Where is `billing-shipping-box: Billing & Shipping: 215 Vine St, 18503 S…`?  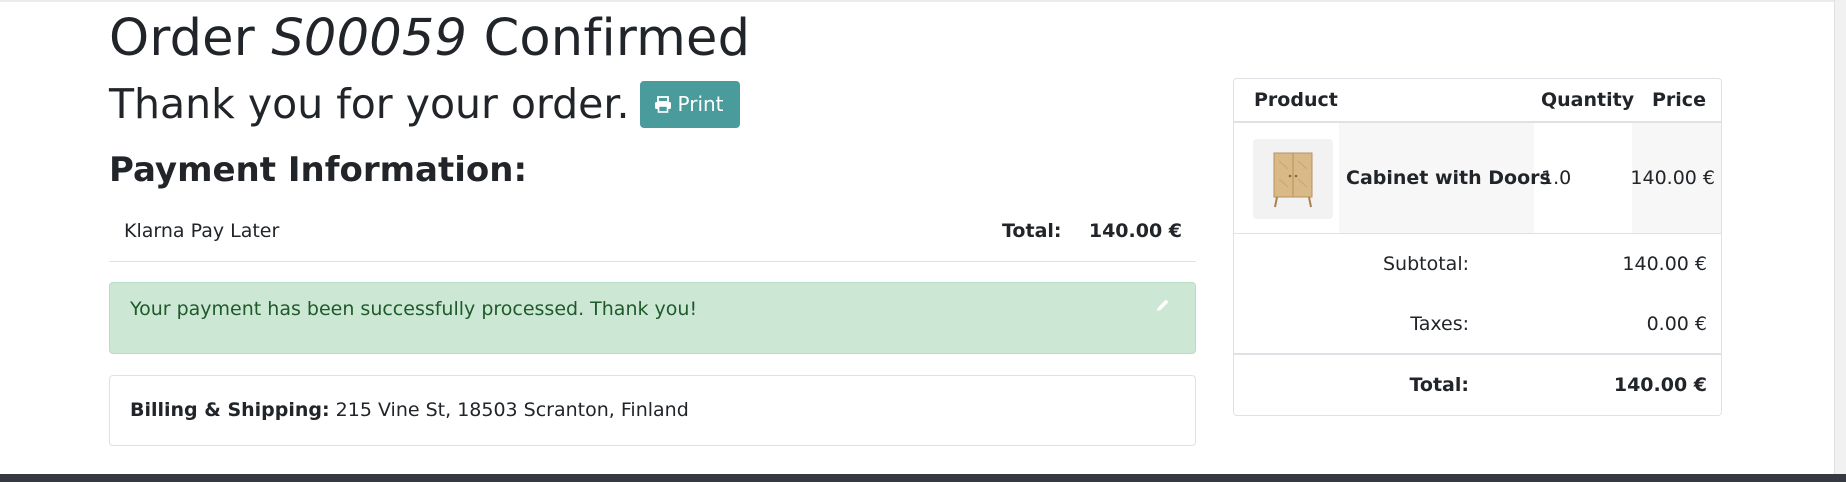
billing-shipping-box: Billing & Shipping: 215 Vine St, 18503 S… is located at coordinates (652, 410).